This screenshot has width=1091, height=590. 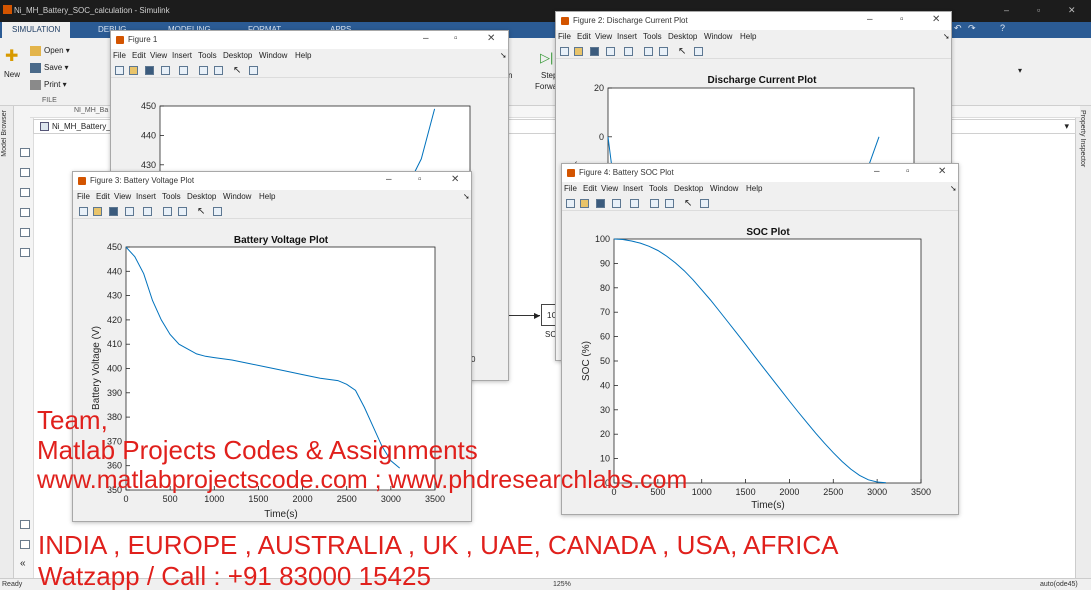 I want to click on fit-view-icon, so click(x=25, y=172).